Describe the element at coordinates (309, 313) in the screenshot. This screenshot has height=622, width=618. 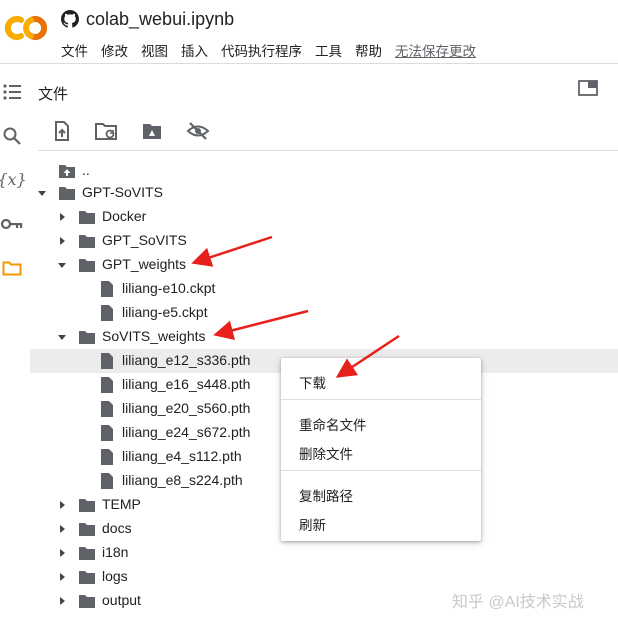
I see `tree-row-file: liliang-e5.ckpt` at that location.